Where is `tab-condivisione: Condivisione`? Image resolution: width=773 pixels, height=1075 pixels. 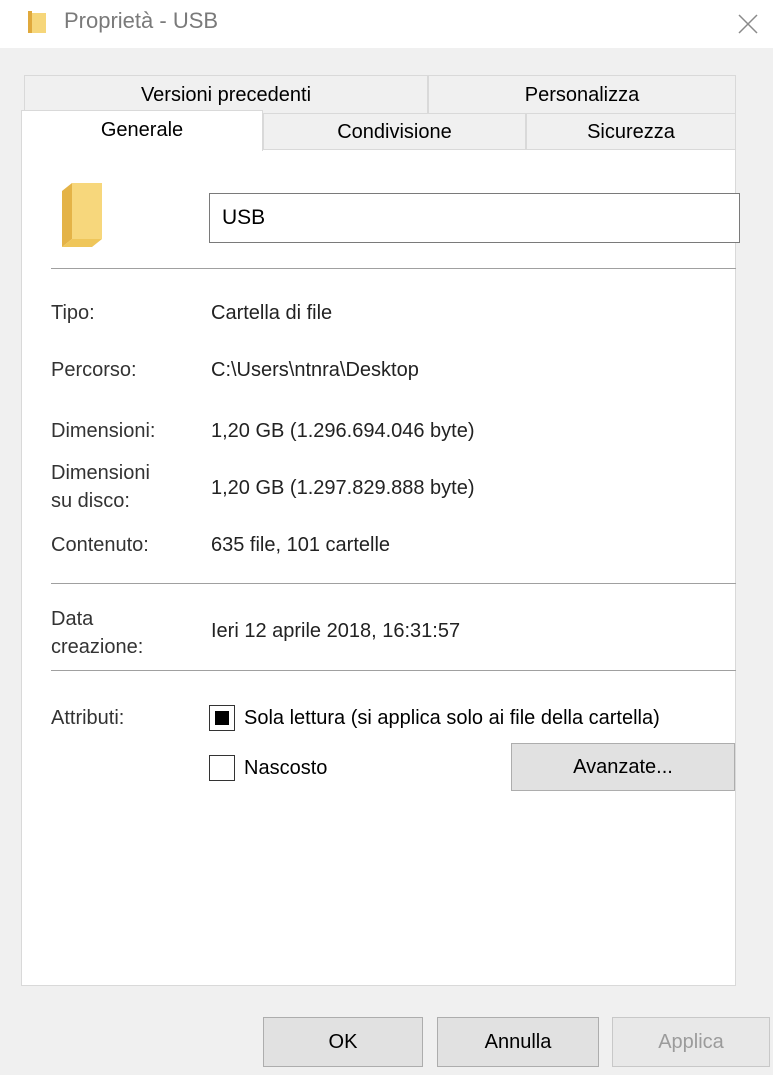
tab-condivisione: Condivisione is located at coordinates (394, 131).